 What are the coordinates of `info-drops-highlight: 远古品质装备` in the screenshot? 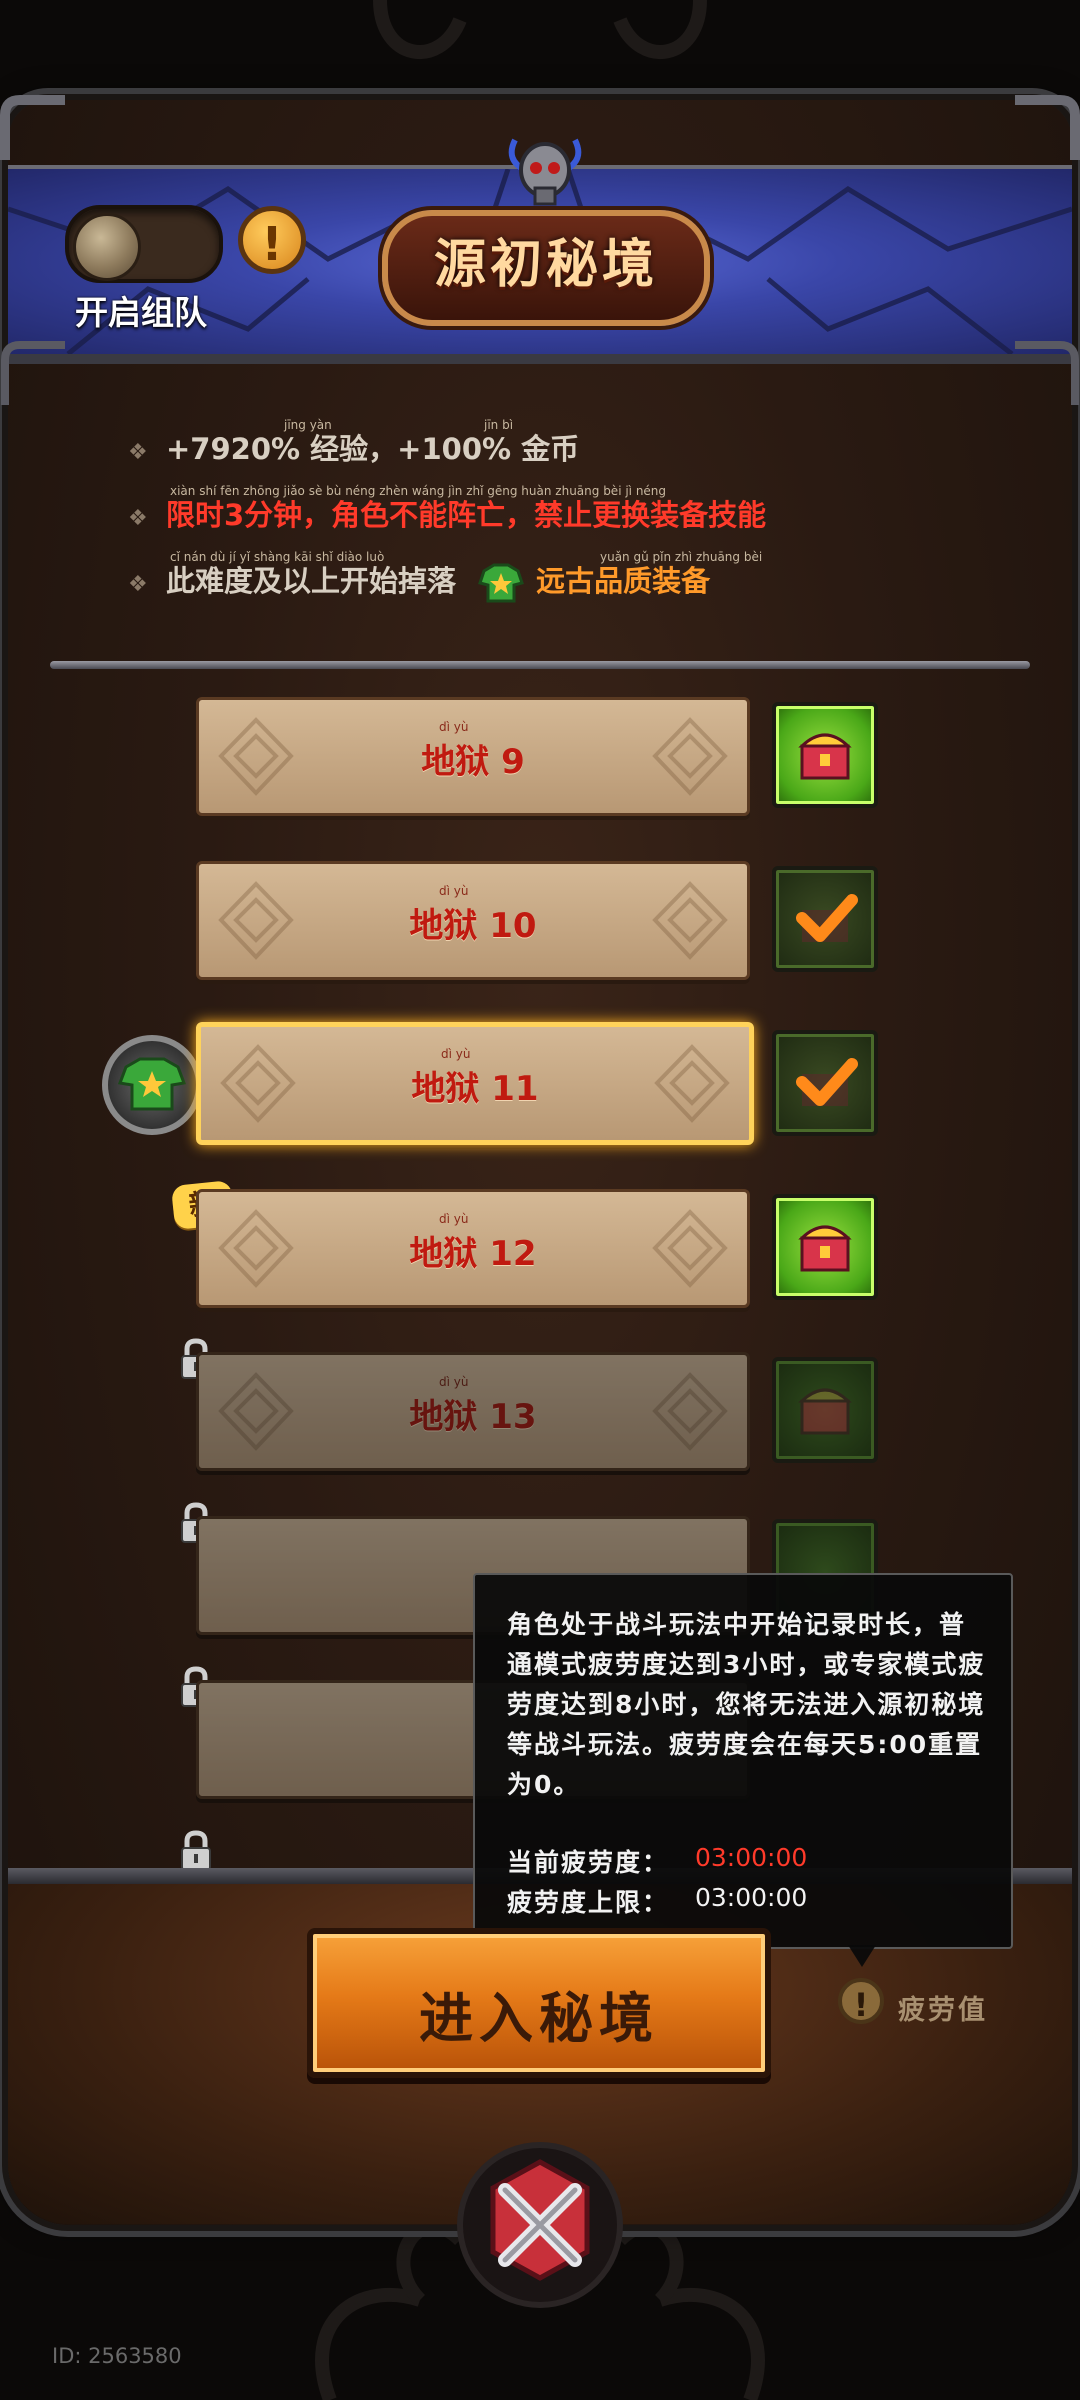 It's located at (623, 581).